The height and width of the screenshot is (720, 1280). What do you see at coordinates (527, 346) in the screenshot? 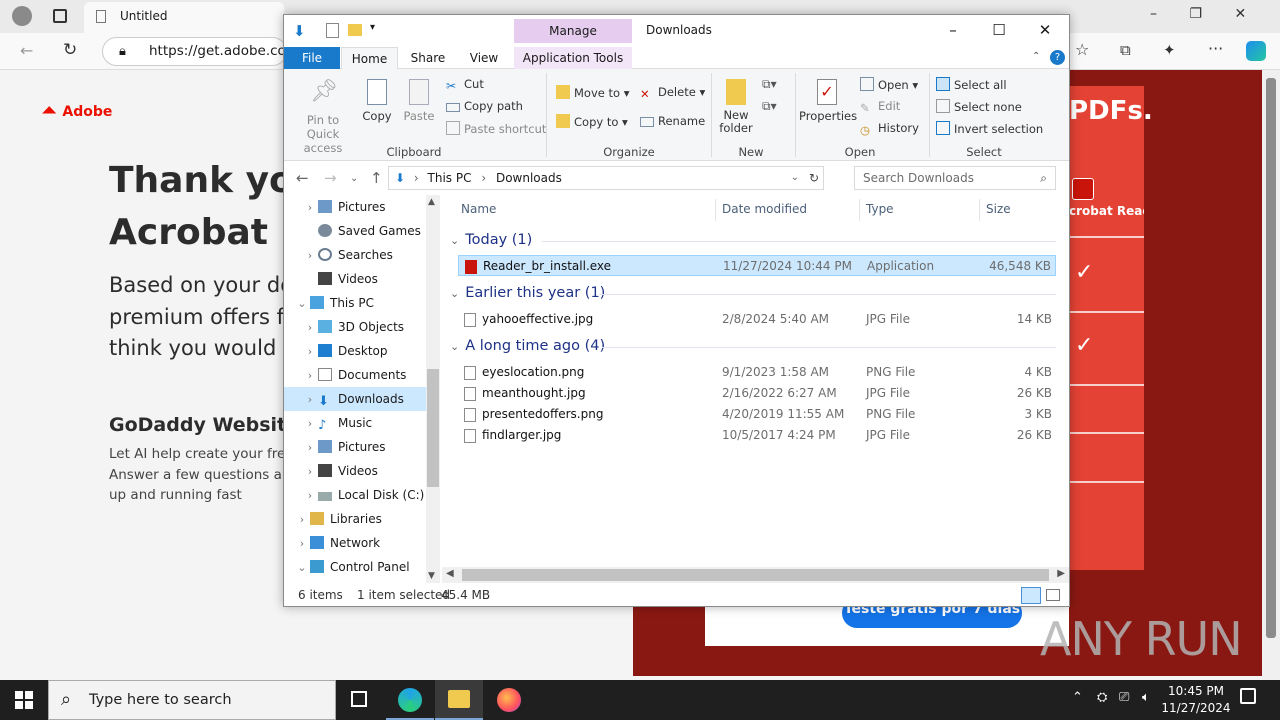
I see `group-header: ⌄ A long time ago (4)` at bounding box center [527, 346].